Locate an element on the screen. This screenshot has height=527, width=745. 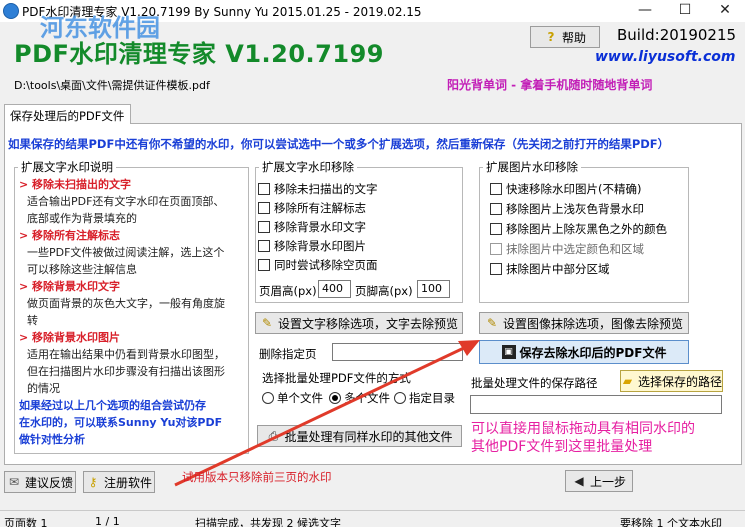
arrow-shaft is located at coordinates (321, 415).